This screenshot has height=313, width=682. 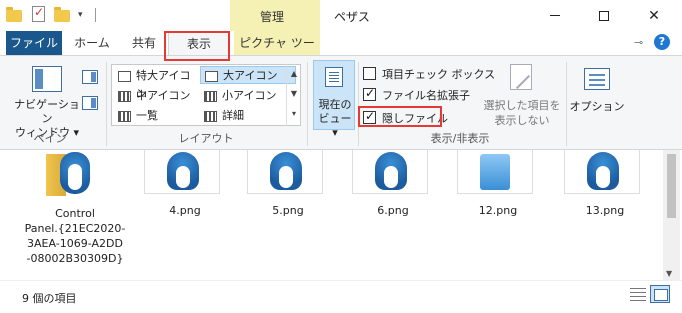 I want to click on tab-home: ホーム, so click(x=92, y=43).